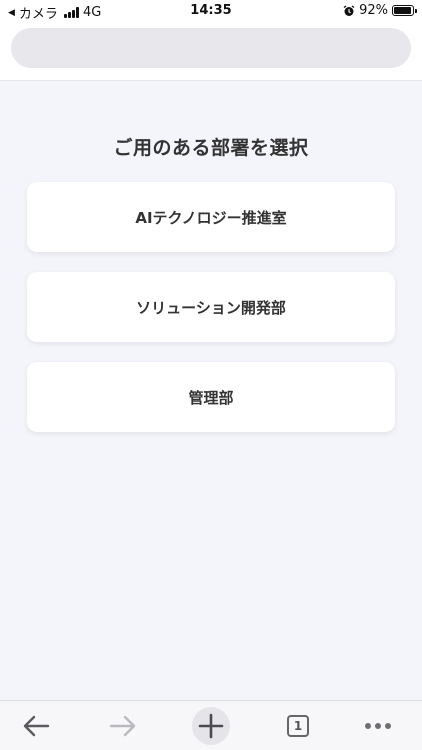 Image resolution: width=422 pixels, height=750 pixels. What do you see at coordinates (211, 48) in the screenshot?
I see `address-bar-input` at bounding box center [211, 48].